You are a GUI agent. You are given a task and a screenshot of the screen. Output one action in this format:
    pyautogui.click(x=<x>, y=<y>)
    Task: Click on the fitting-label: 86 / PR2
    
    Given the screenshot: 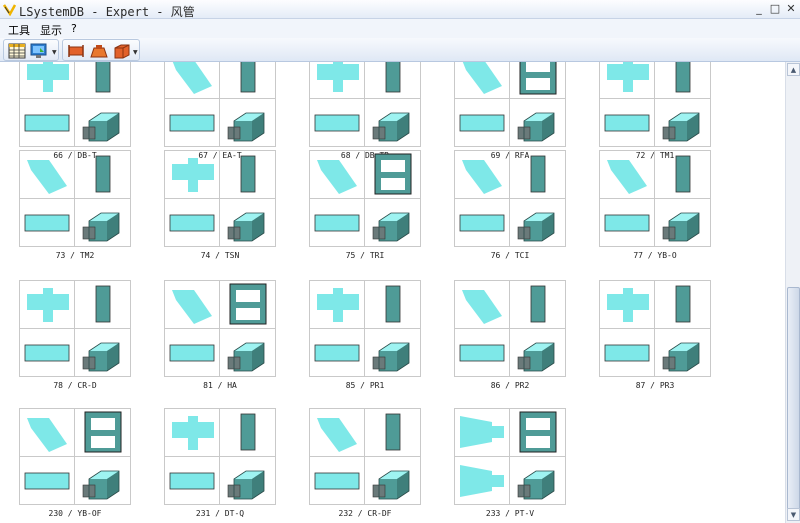 What is the action you would take?
    pyautogui.click(x=510, y=385)
    